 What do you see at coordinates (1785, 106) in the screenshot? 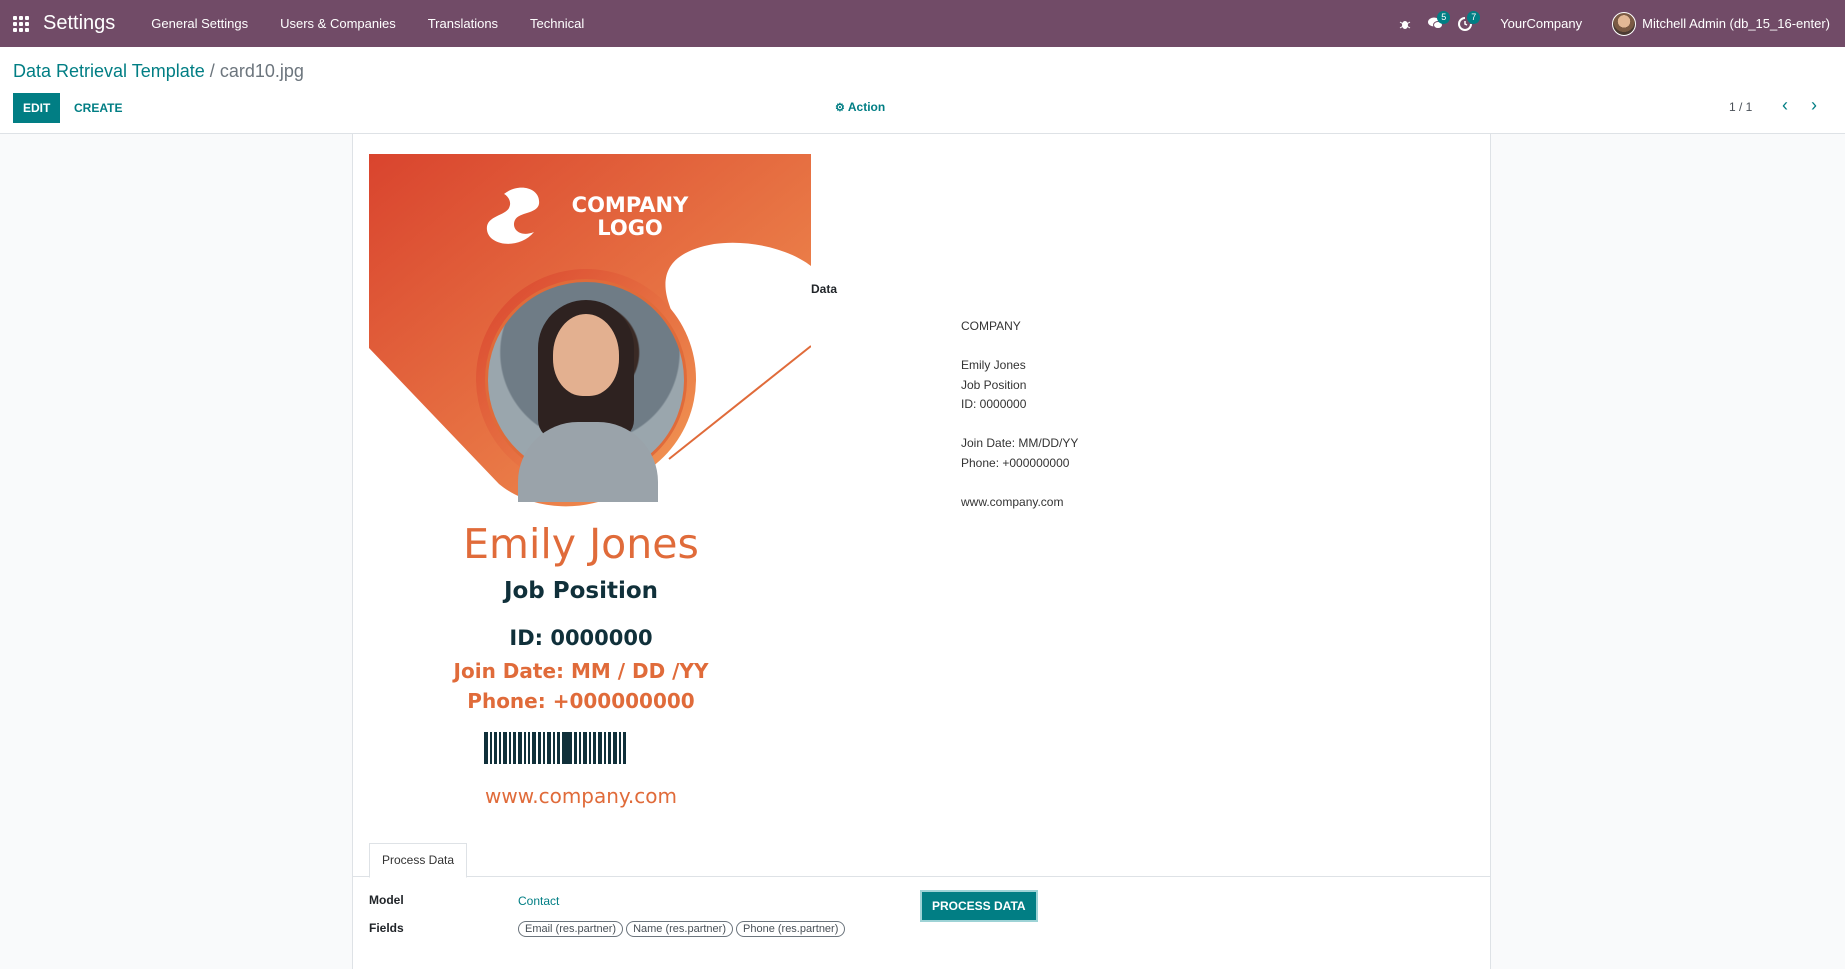
I see `chevron-left-icon: ‹` at bounding box center [1785, 106].